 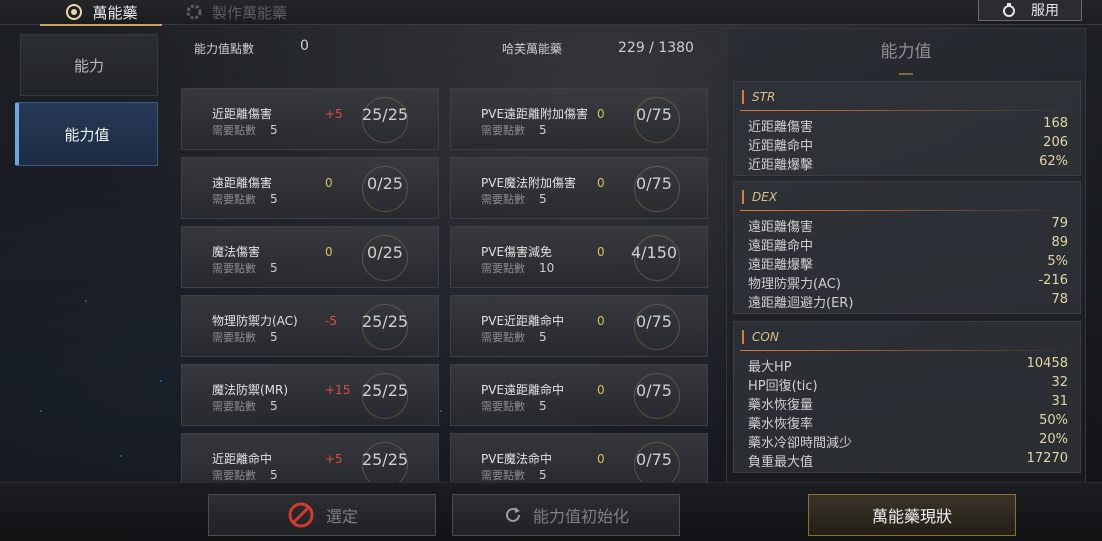 I want to click on section-heading: DEX, so click(x=759, y=197).